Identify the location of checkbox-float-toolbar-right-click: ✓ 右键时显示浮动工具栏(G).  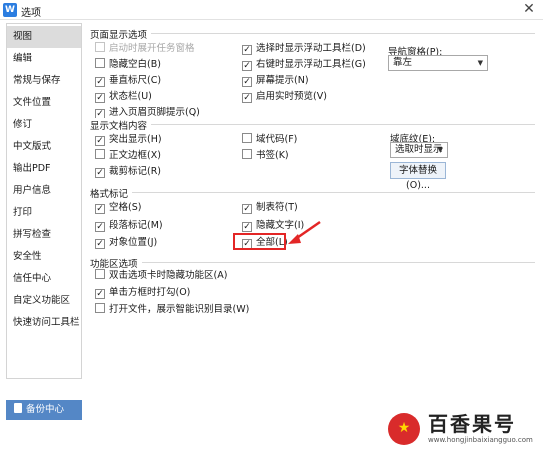
(304, 64).